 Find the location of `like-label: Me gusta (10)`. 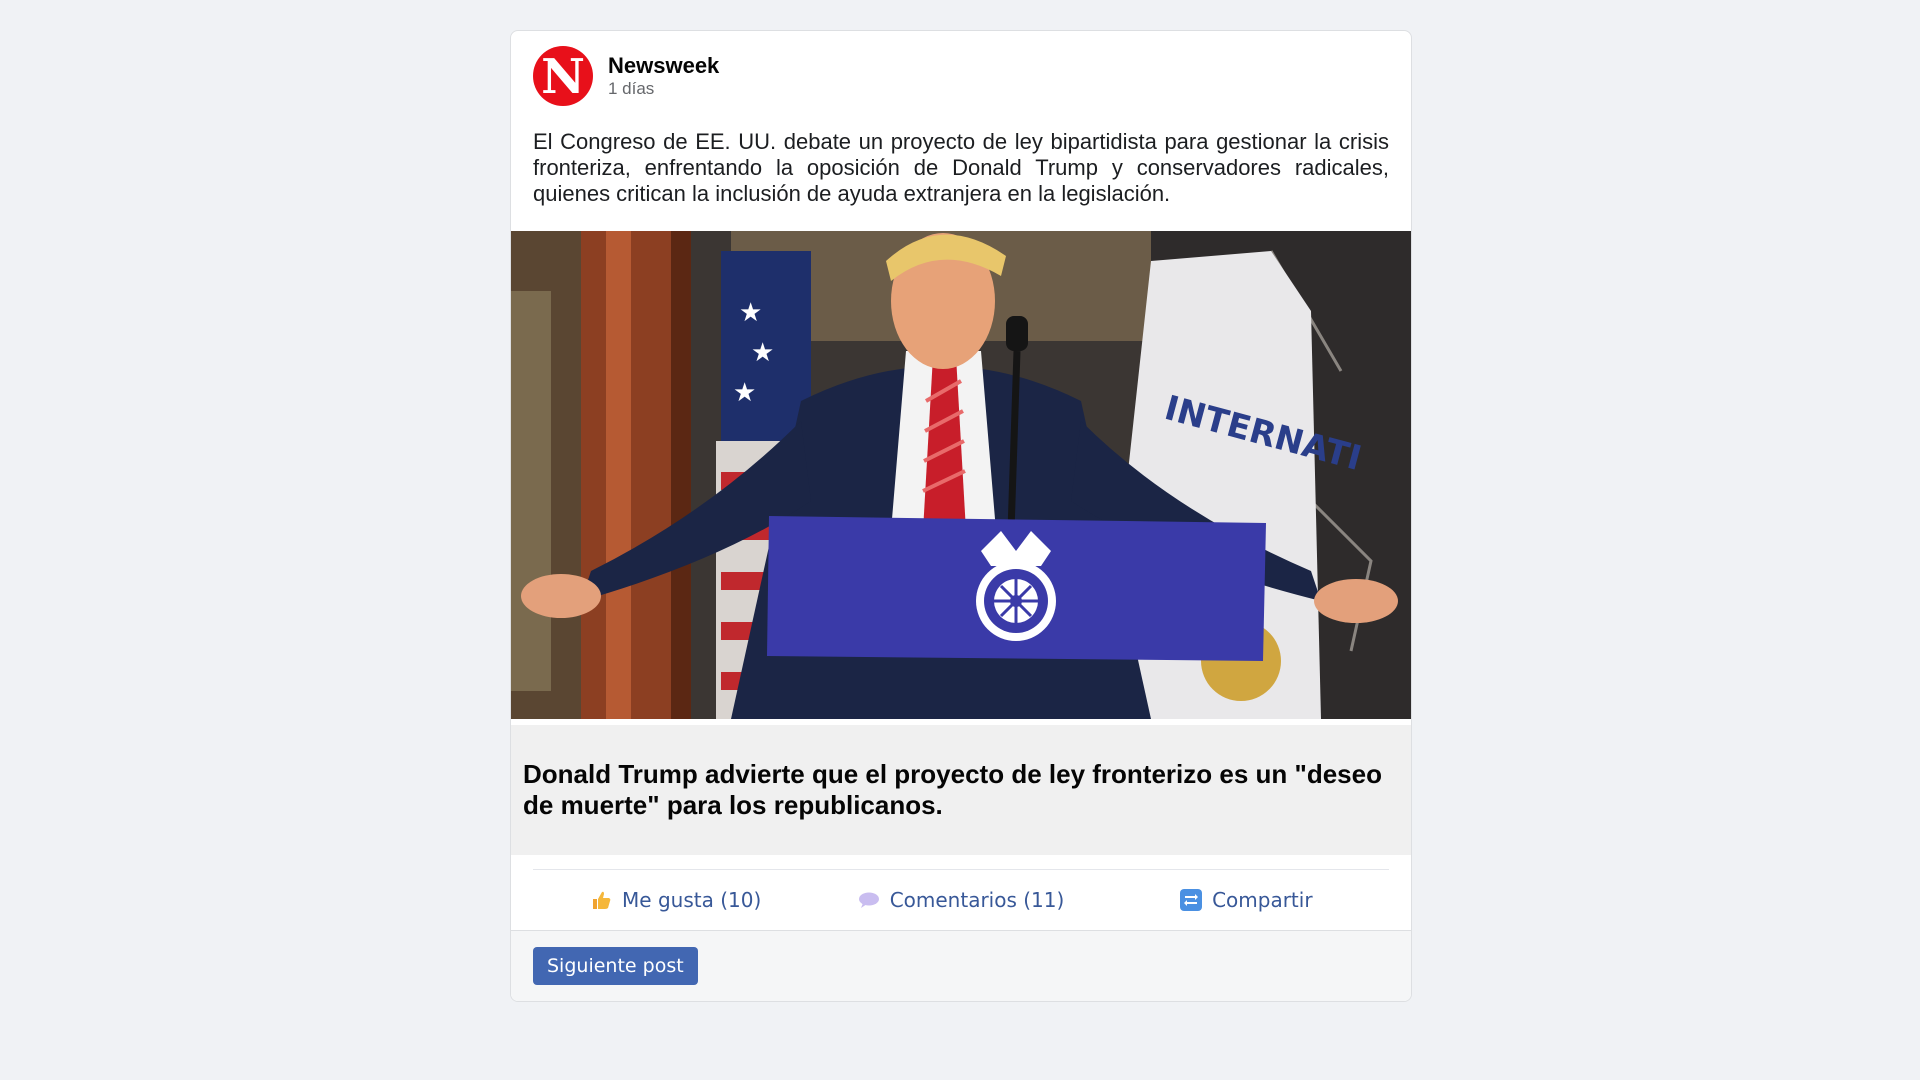

like-label: Me gusta (10) is located at coordinates (692, 900).